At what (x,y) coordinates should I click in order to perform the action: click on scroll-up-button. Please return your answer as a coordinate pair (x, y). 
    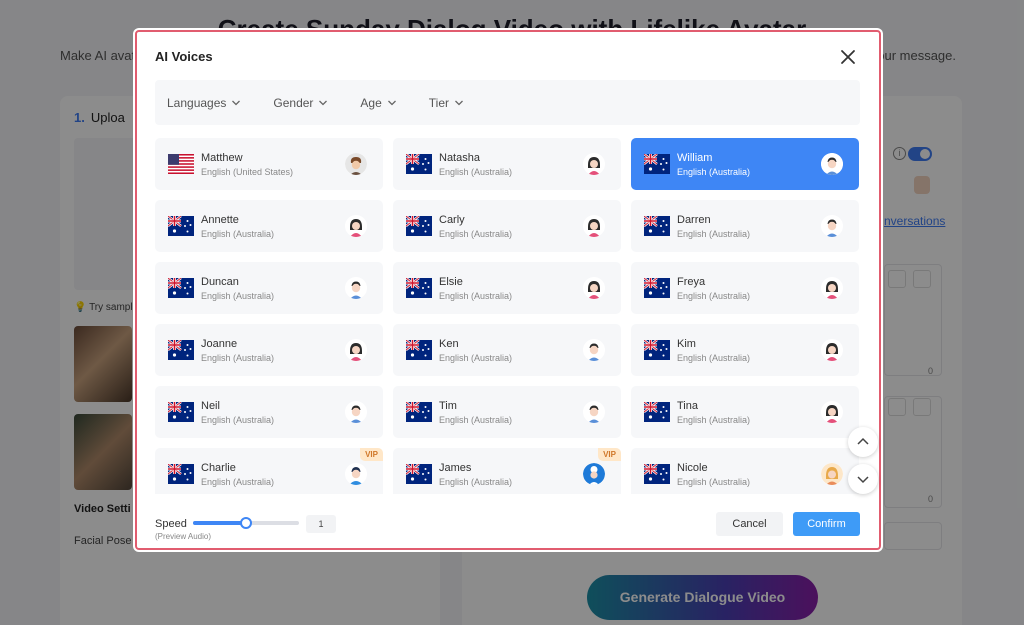
    Looking at the image, I should click on (863, 442).